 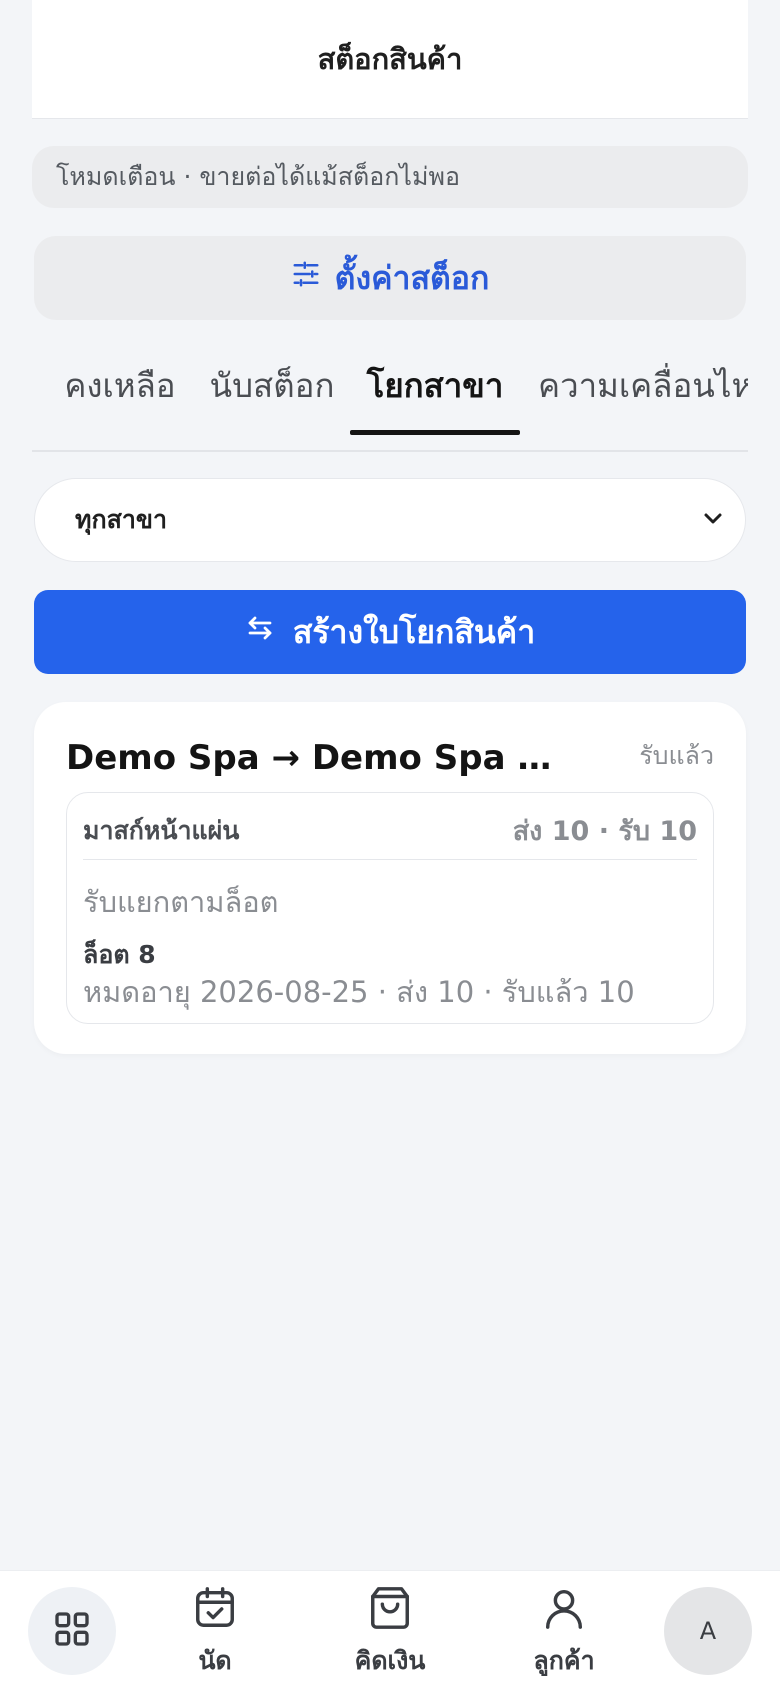 I want to click on sliders-icon, so click(x=306, y=278).